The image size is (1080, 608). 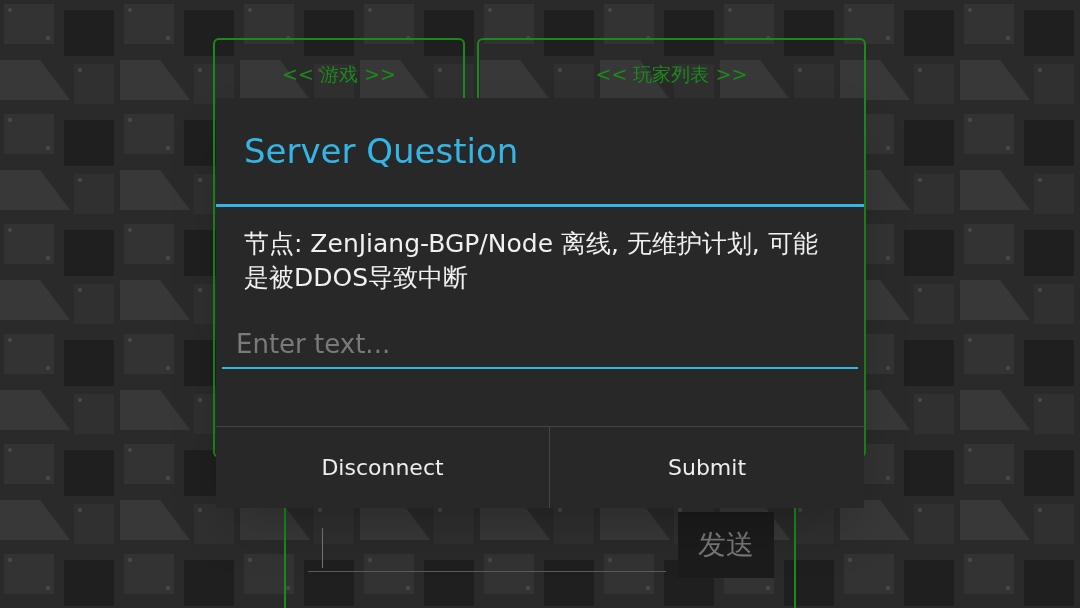 I want to click on dialog-title: Server Question, so click(x=381, y=151).